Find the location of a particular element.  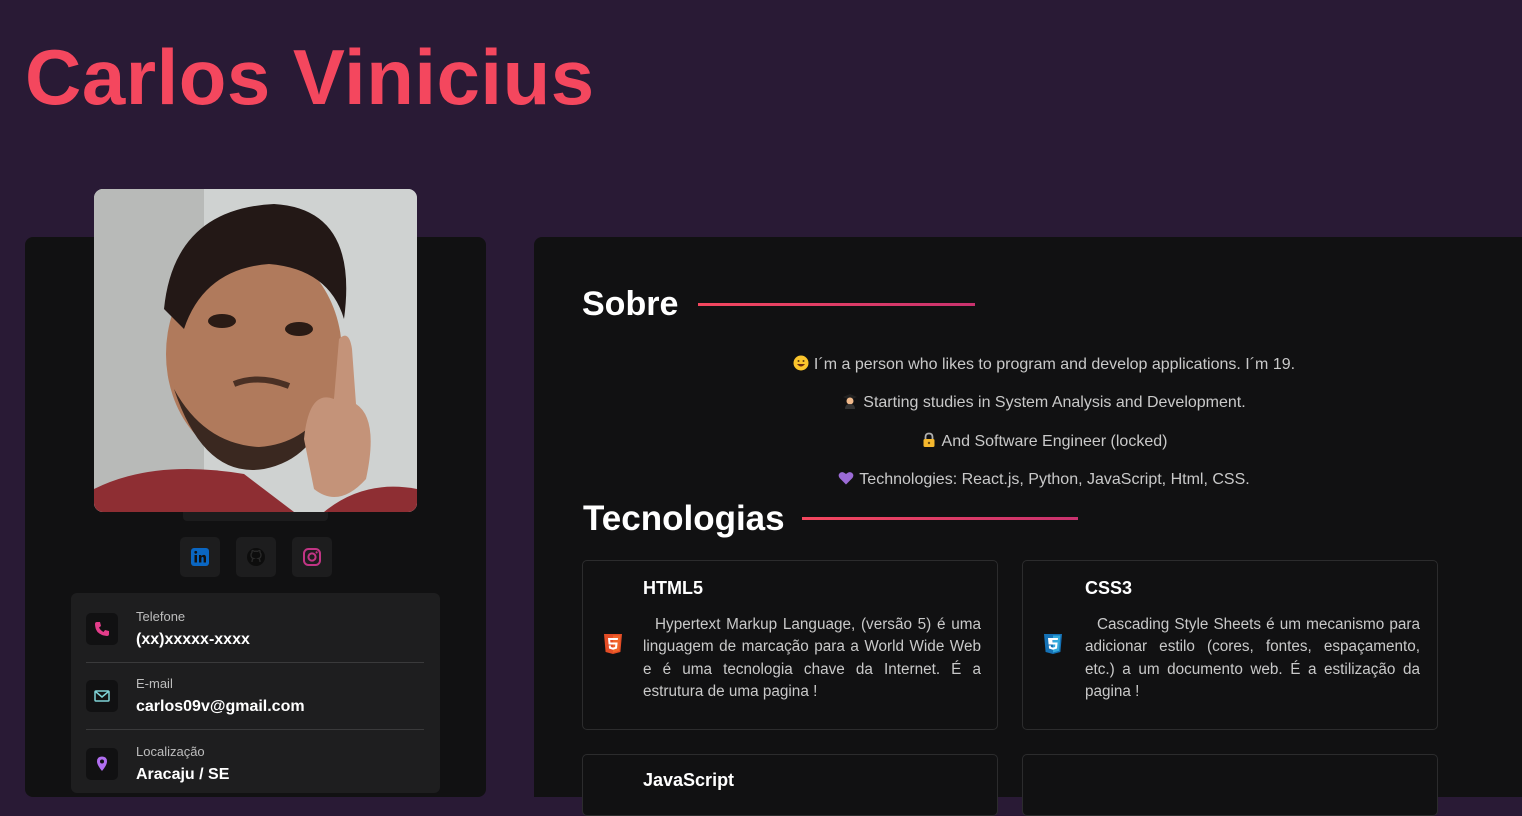

tecnologias-title-underline is located at coordinates (940, 518).